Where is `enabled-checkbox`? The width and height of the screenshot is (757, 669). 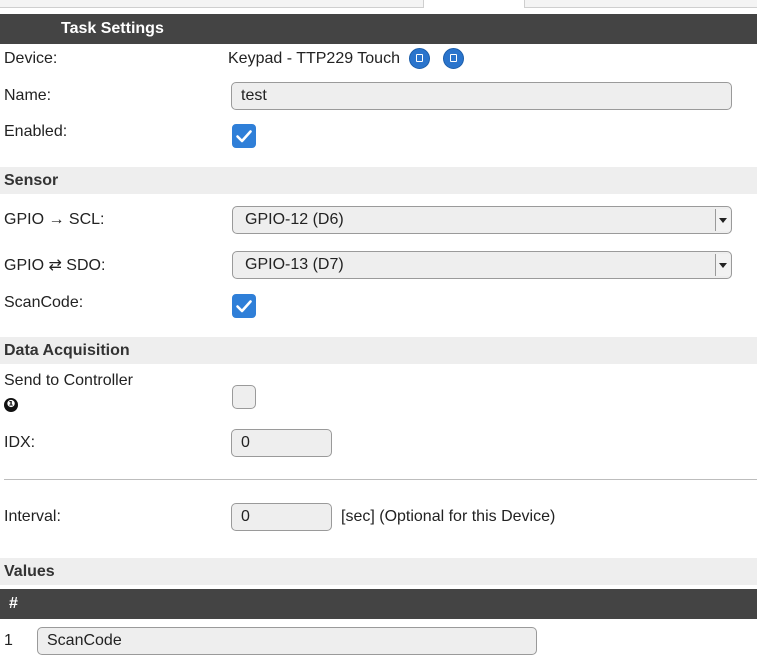
enabled-checkbox is located at coordinates (244, 136).